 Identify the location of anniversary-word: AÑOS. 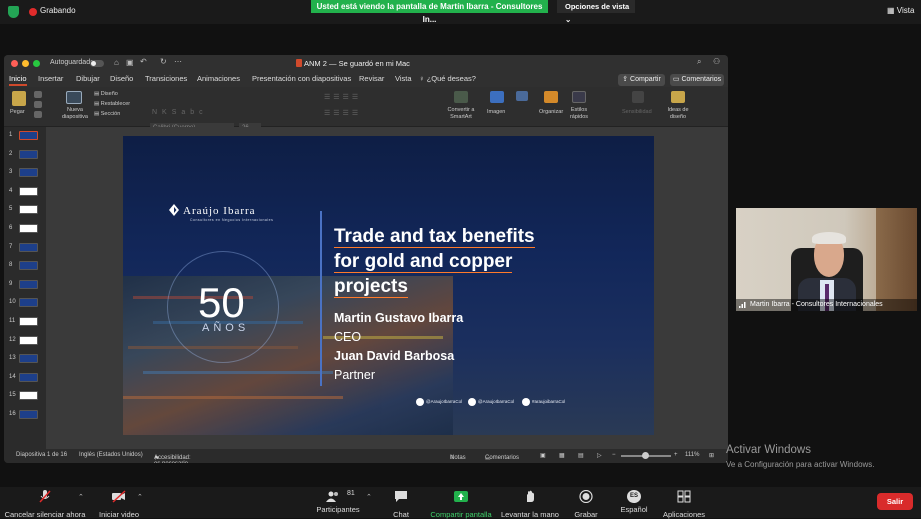
(226, 328).